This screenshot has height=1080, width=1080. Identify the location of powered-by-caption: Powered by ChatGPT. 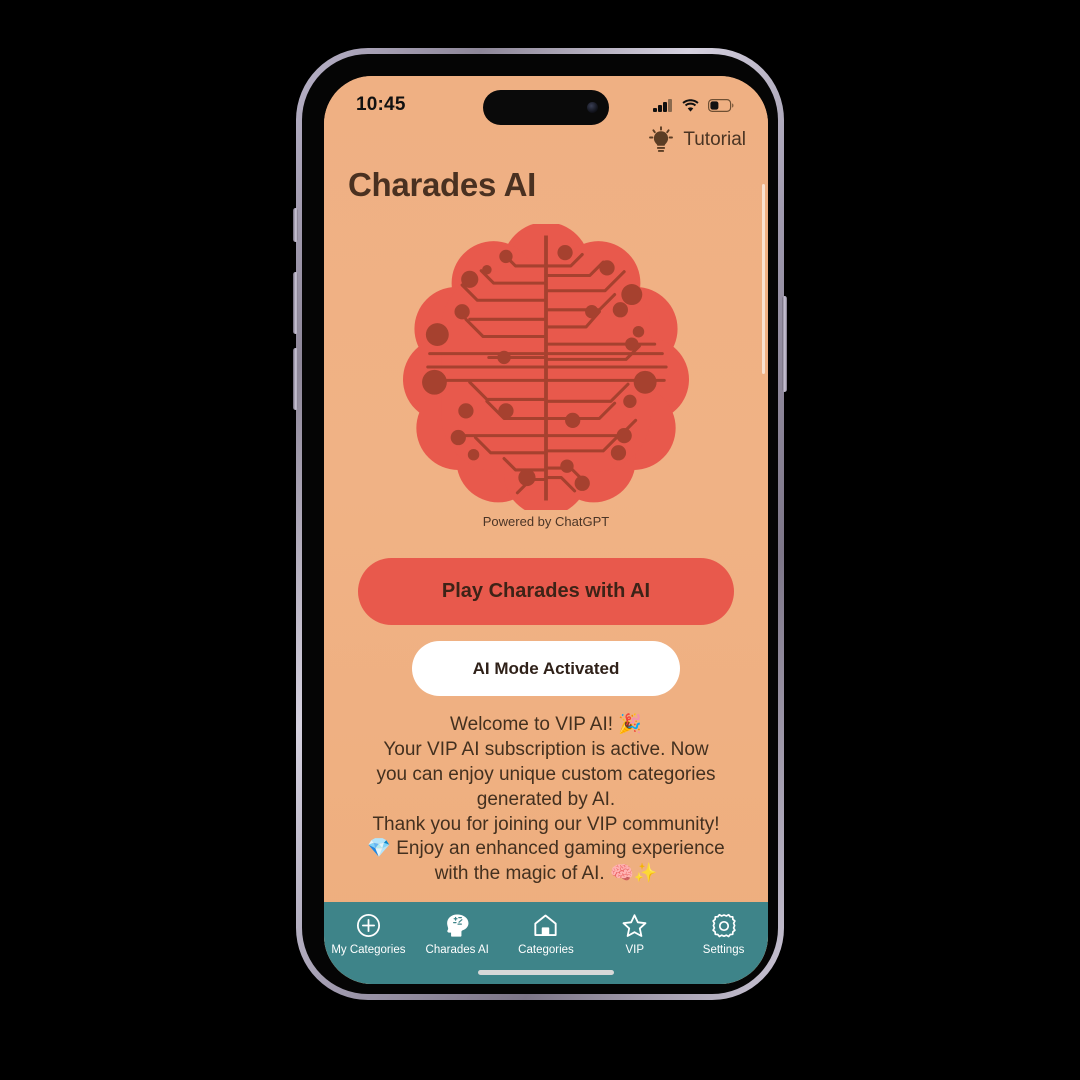
(546, 521).